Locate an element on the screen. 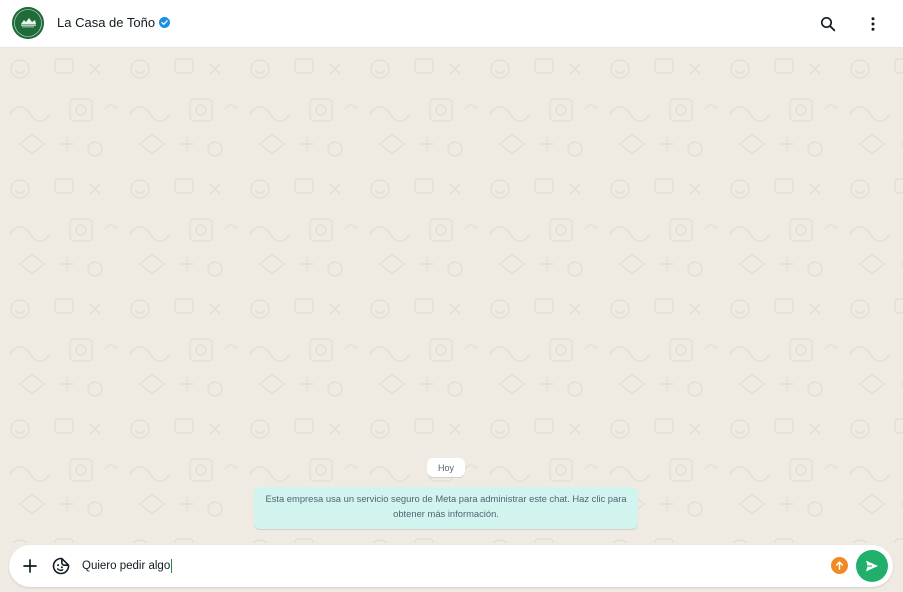 The image size is (903, 592). day-label: Hoy is located at coordinates (445, 467).